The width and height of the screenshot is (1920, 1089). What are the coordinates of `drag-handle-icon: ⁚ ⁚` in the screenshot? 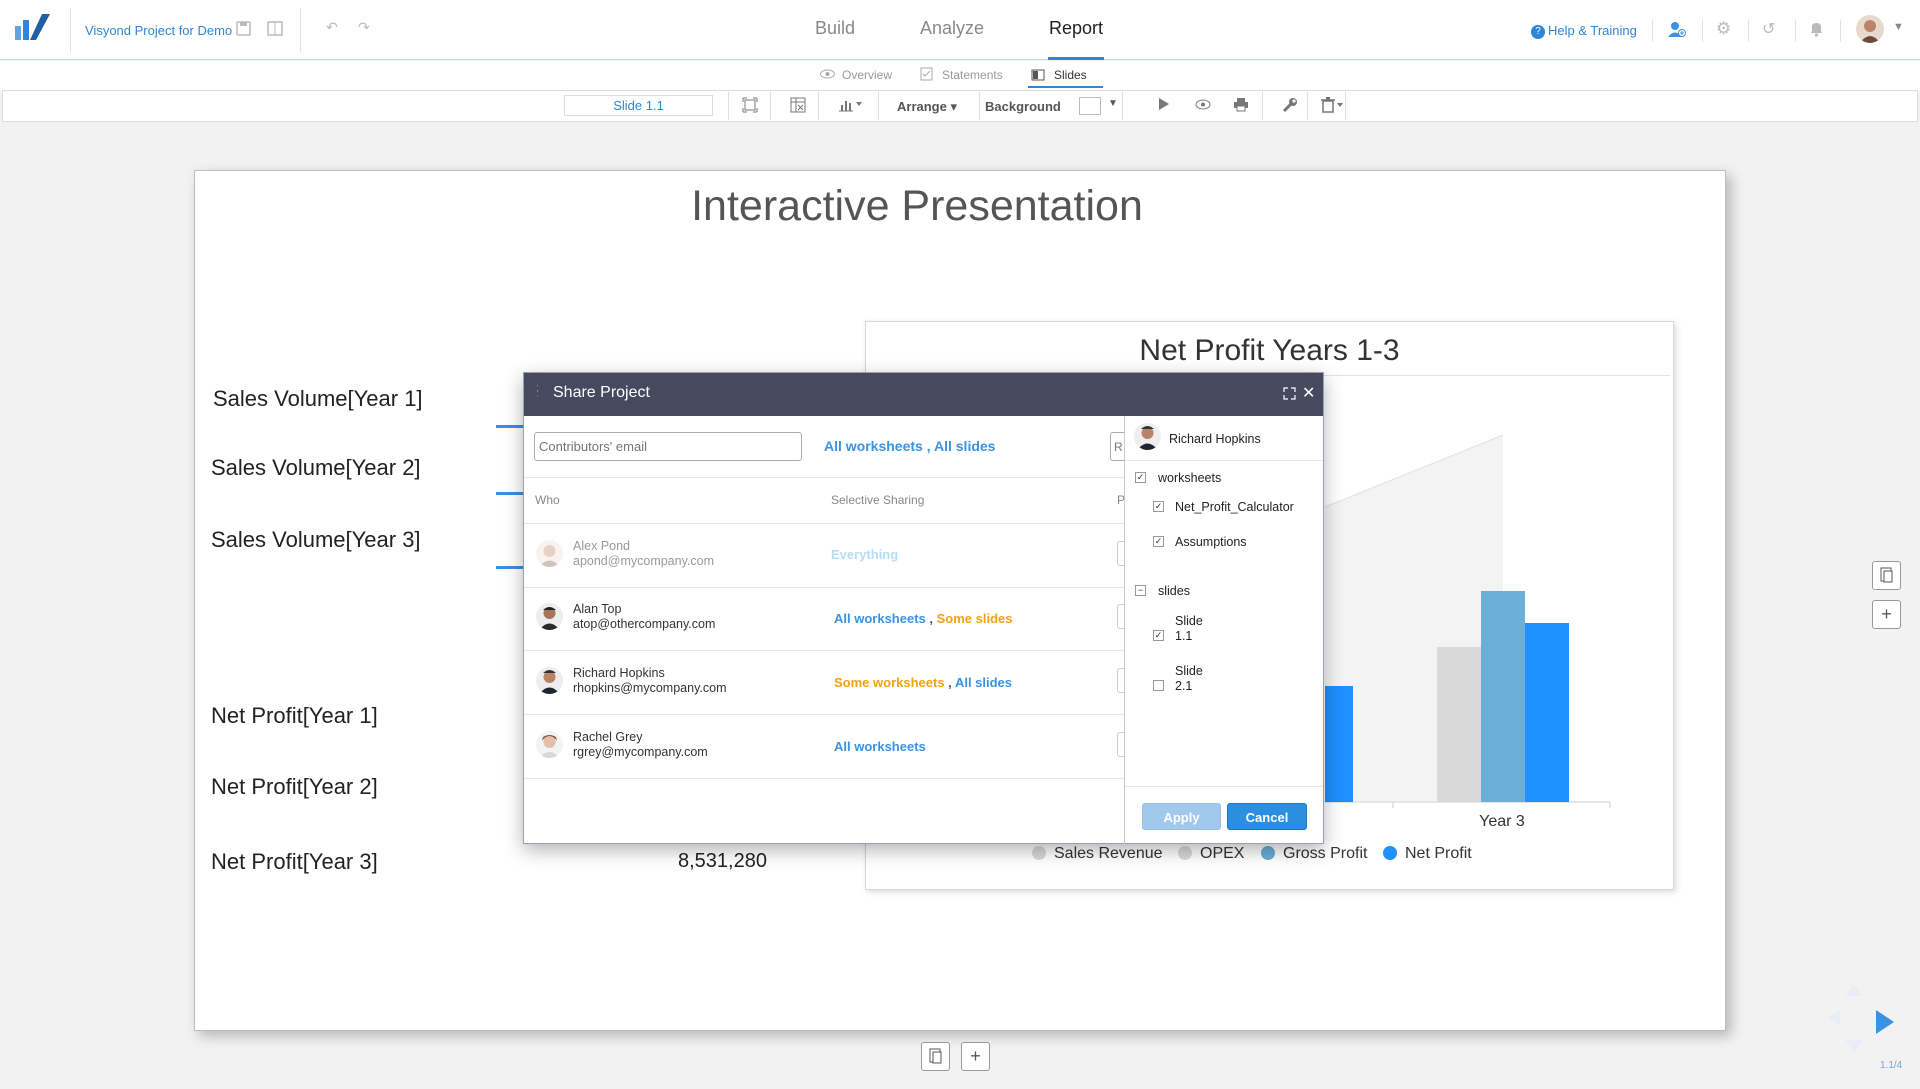 It's located at (537, 392).